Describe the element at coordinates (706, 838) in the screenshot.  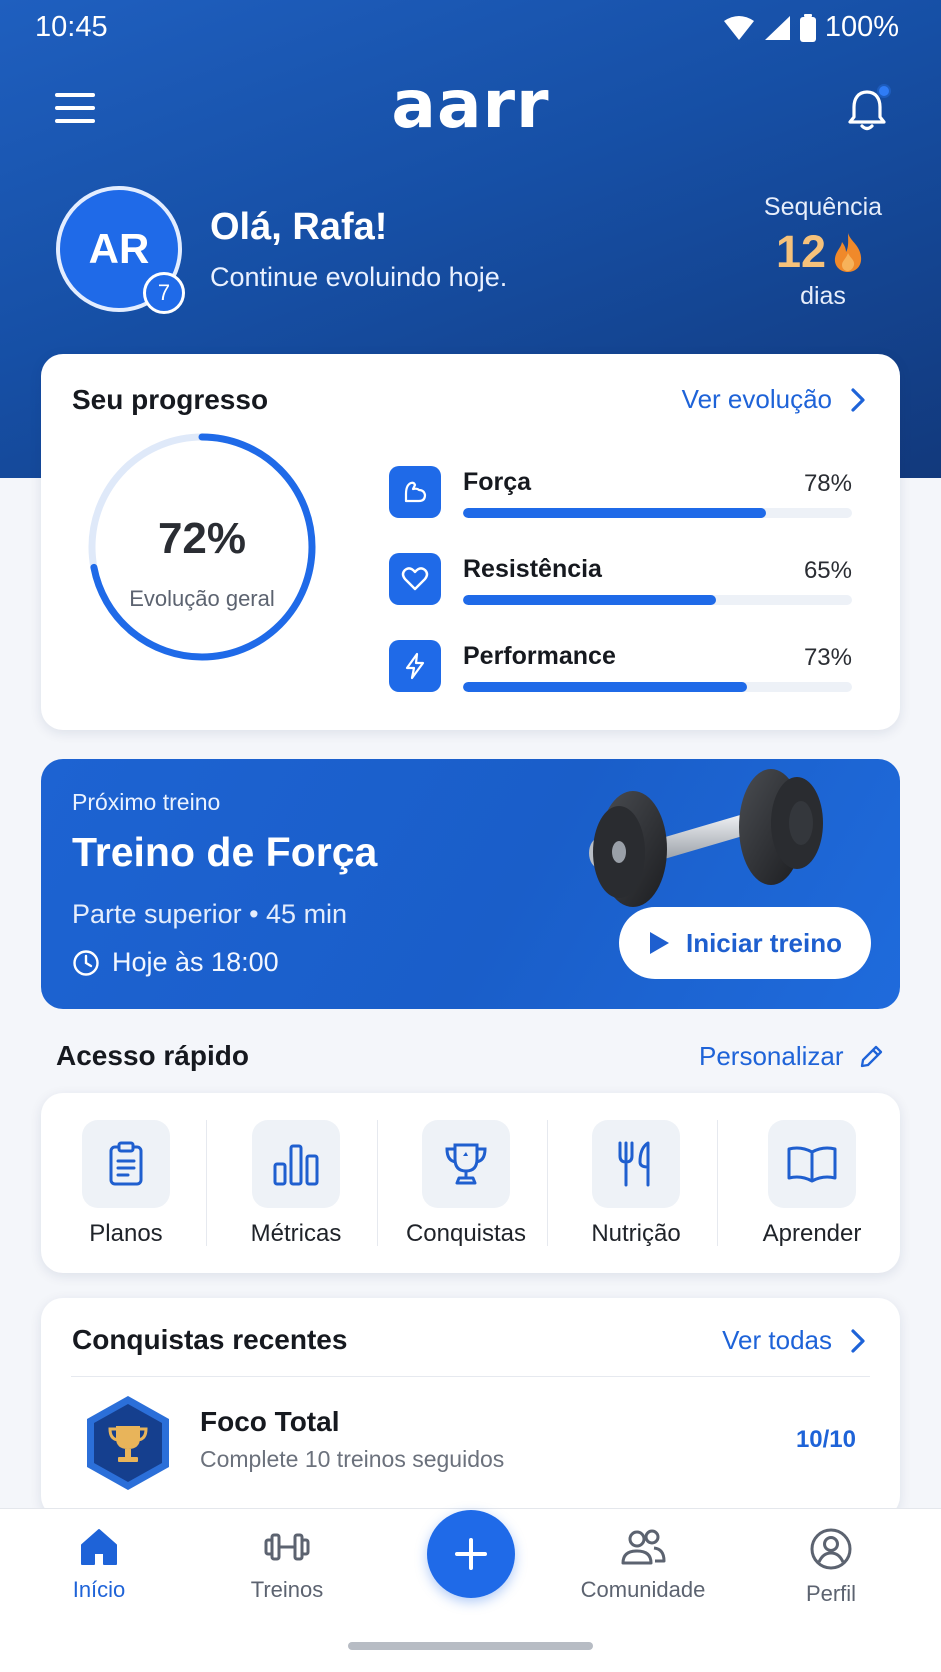
I see `dumbbell-illustration` at that location.